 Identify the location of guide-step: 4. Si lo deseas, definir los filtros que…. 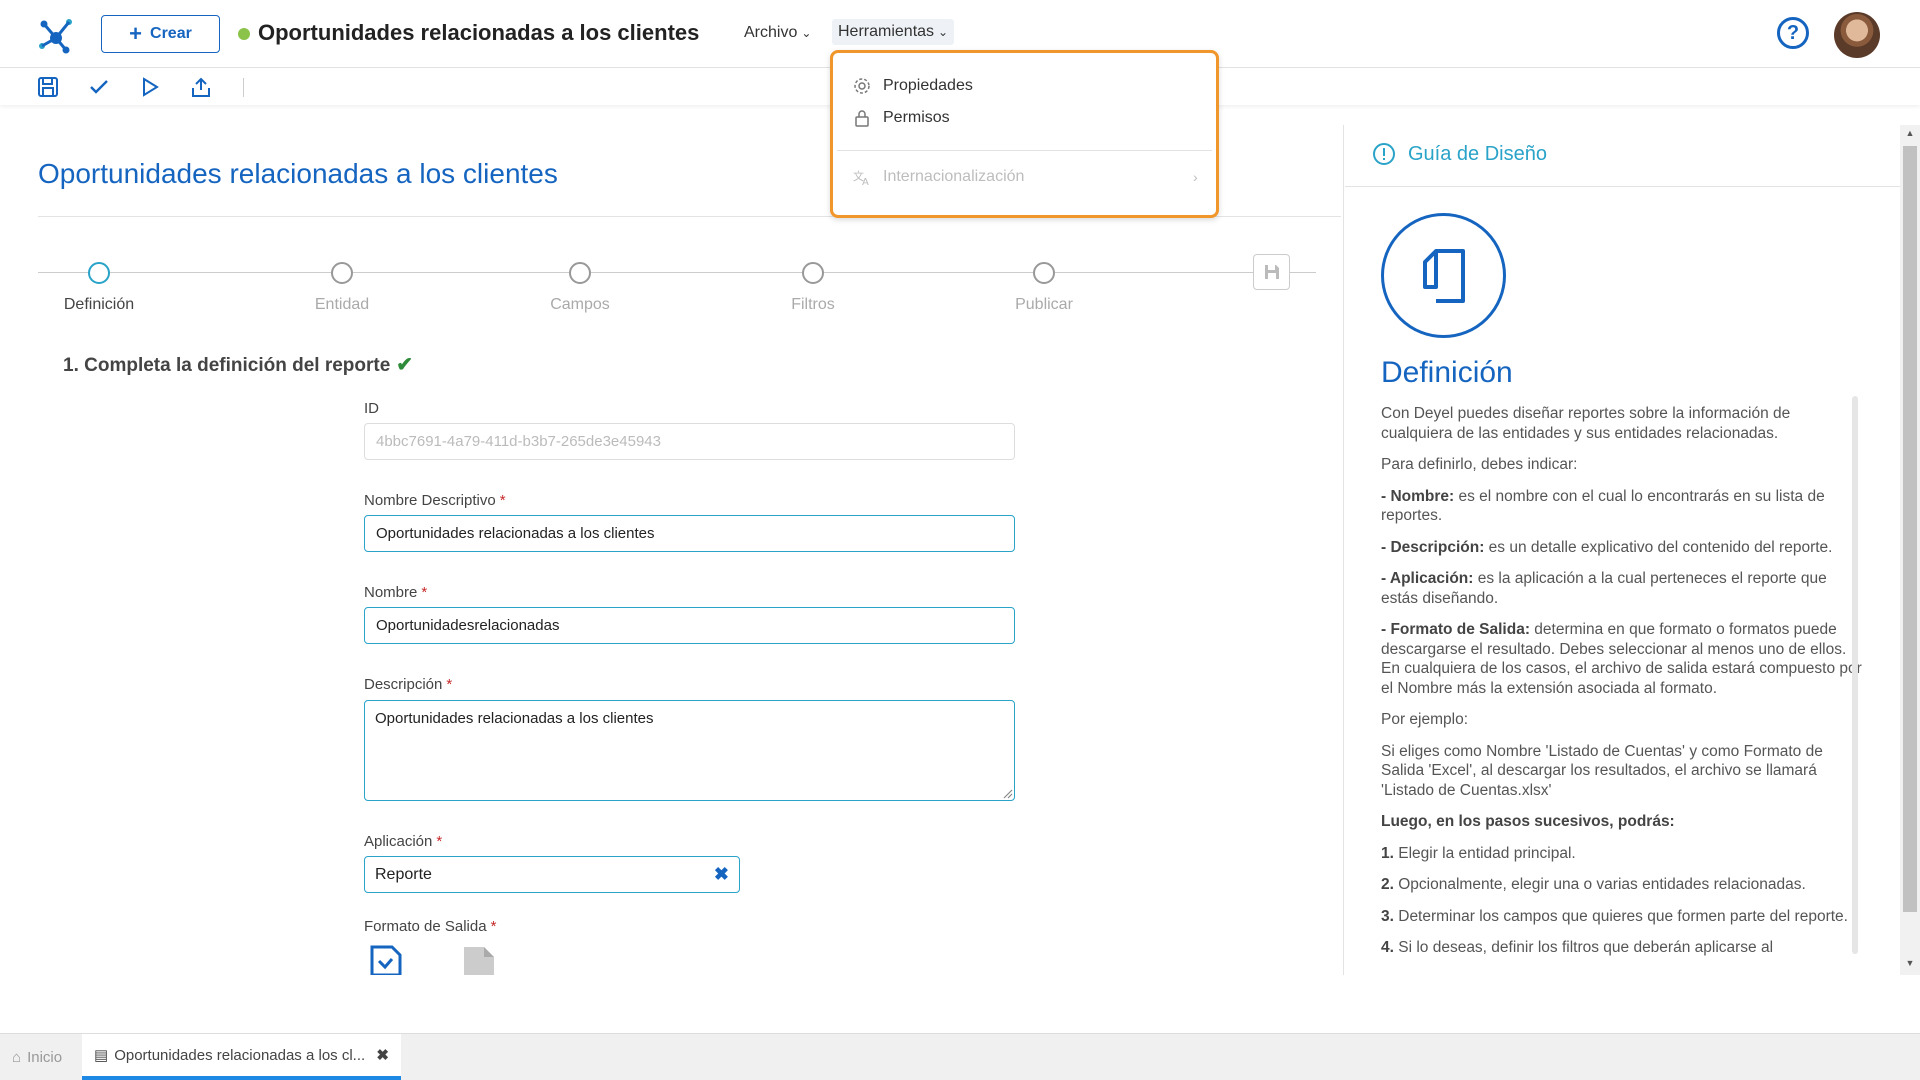
(1577, 947).